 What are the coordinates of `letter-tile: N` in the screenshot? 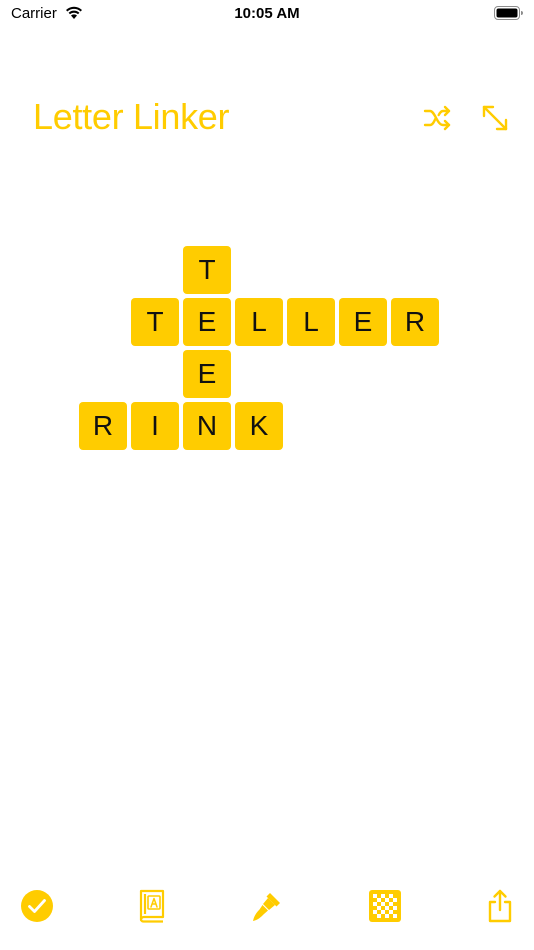 It's located at (207, 426).